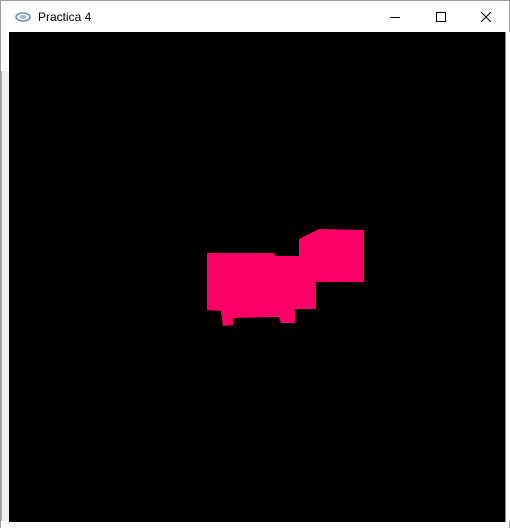  I want to click on window-title: Practica 4, so click(65, 17).